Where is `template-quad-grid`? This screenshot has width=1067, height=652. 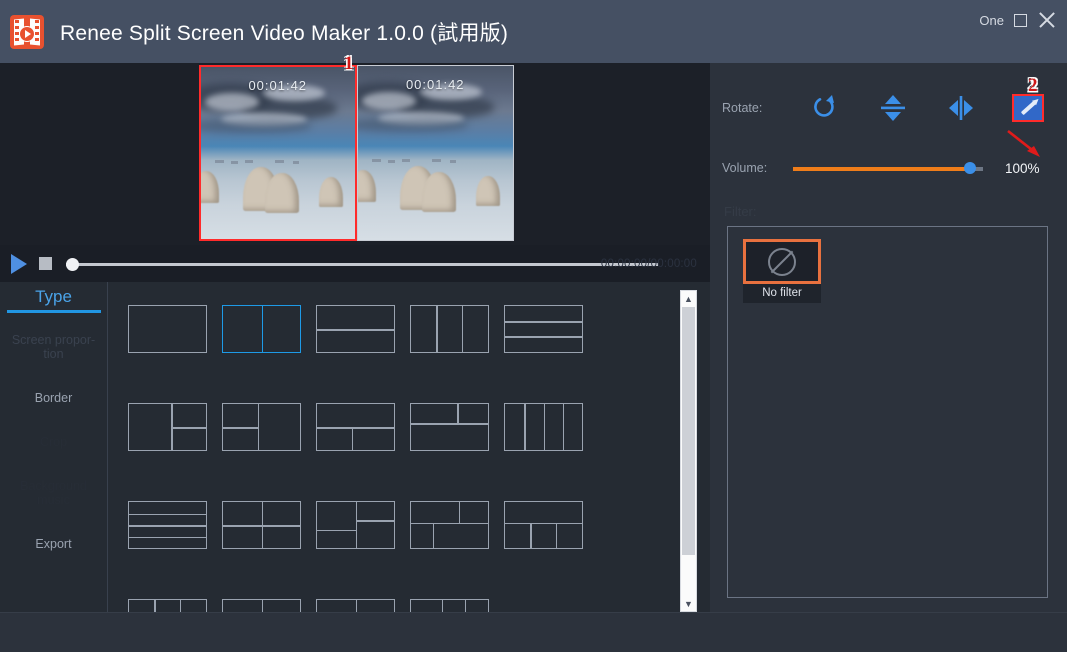
template-quad-grid is located at coordinates (261, 525).